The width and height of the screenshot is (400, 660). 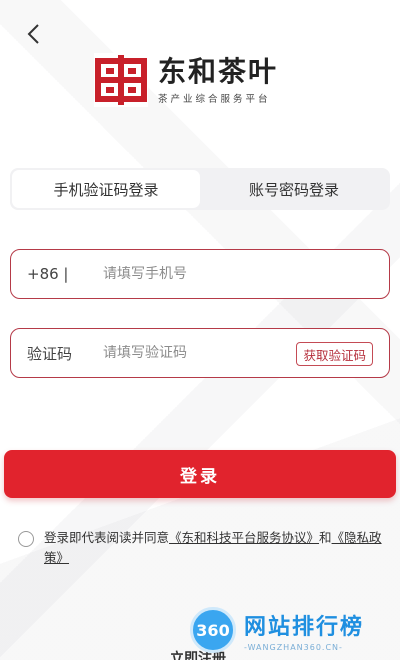 I want to click on login-mode-tabs: 手机验证码登录 账号密码登录, so click(x=200, y=189).